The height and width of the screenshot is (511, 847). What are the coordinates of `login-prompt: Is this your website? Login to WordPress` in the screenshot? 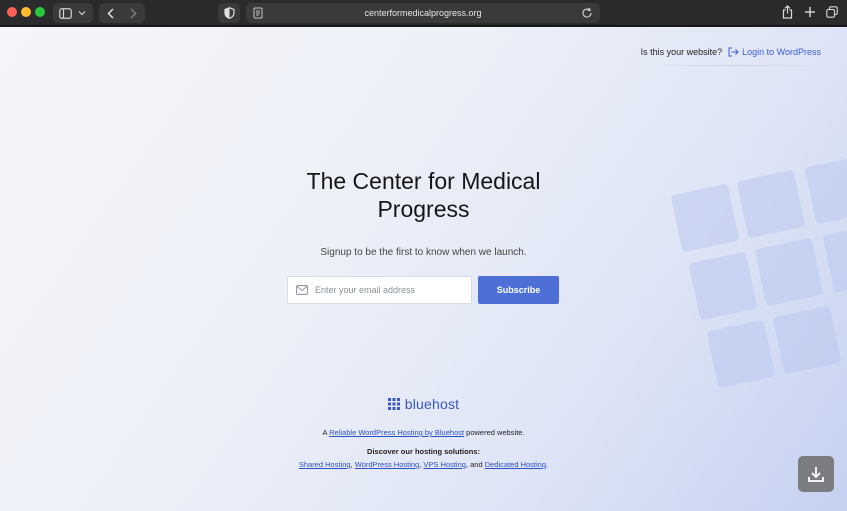 It's located at (731, 52).